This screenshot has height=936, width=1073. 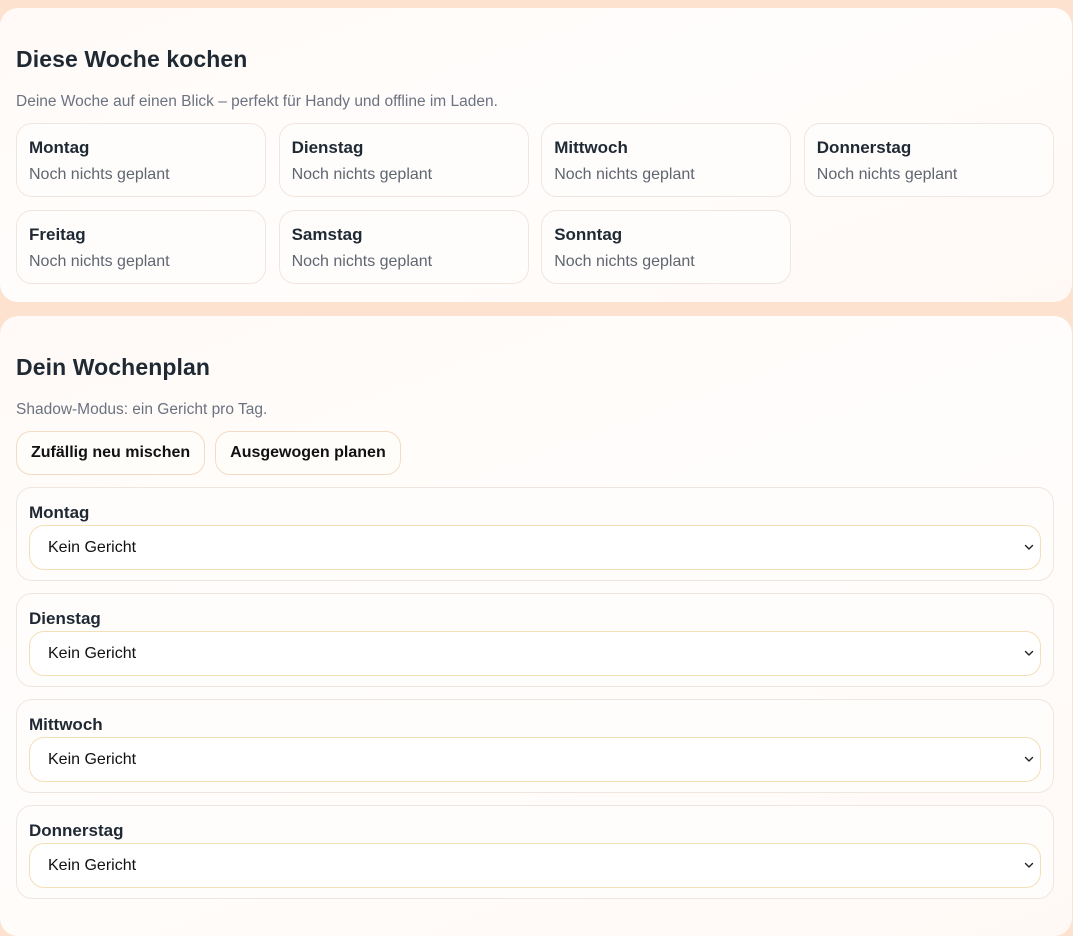 I want to click on day-tile-freitag: Freitag Noch nichts geplant, so click(x=141, y=247).